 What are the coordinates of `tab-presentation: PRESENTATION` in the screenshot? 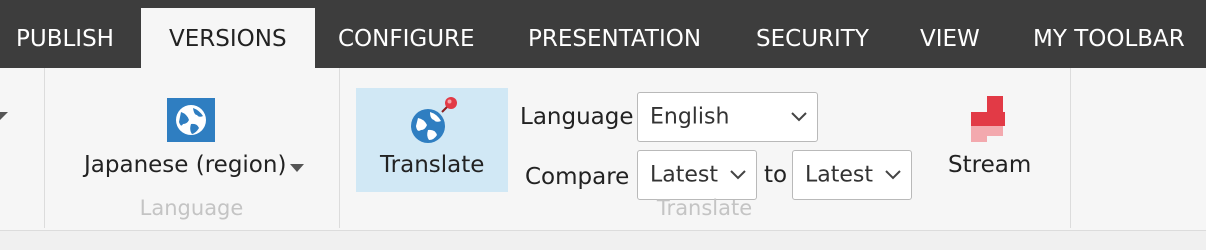 It's located at (614, 38).